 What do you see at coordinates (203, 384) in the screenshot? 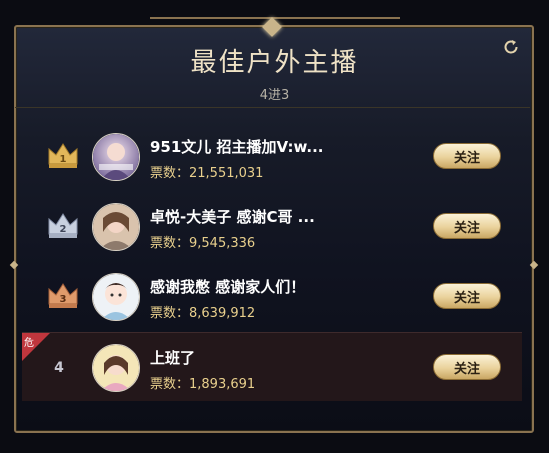
I see `vote-count: 票数：1,893,691` at bounding box center [203, 384].